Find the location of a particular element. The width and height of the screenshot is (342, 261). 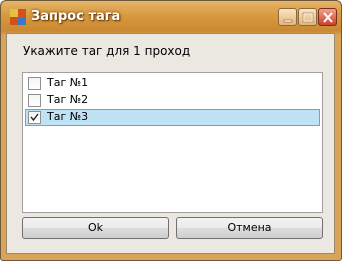

maximize-button is located at coordinates (307, 17).